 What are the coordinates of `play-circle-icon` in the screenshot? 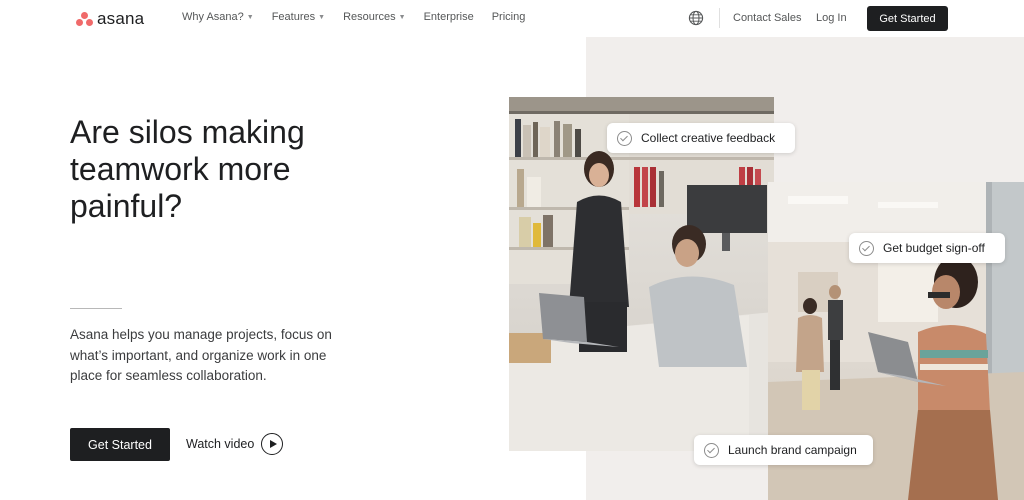 It's located at (272, 444).